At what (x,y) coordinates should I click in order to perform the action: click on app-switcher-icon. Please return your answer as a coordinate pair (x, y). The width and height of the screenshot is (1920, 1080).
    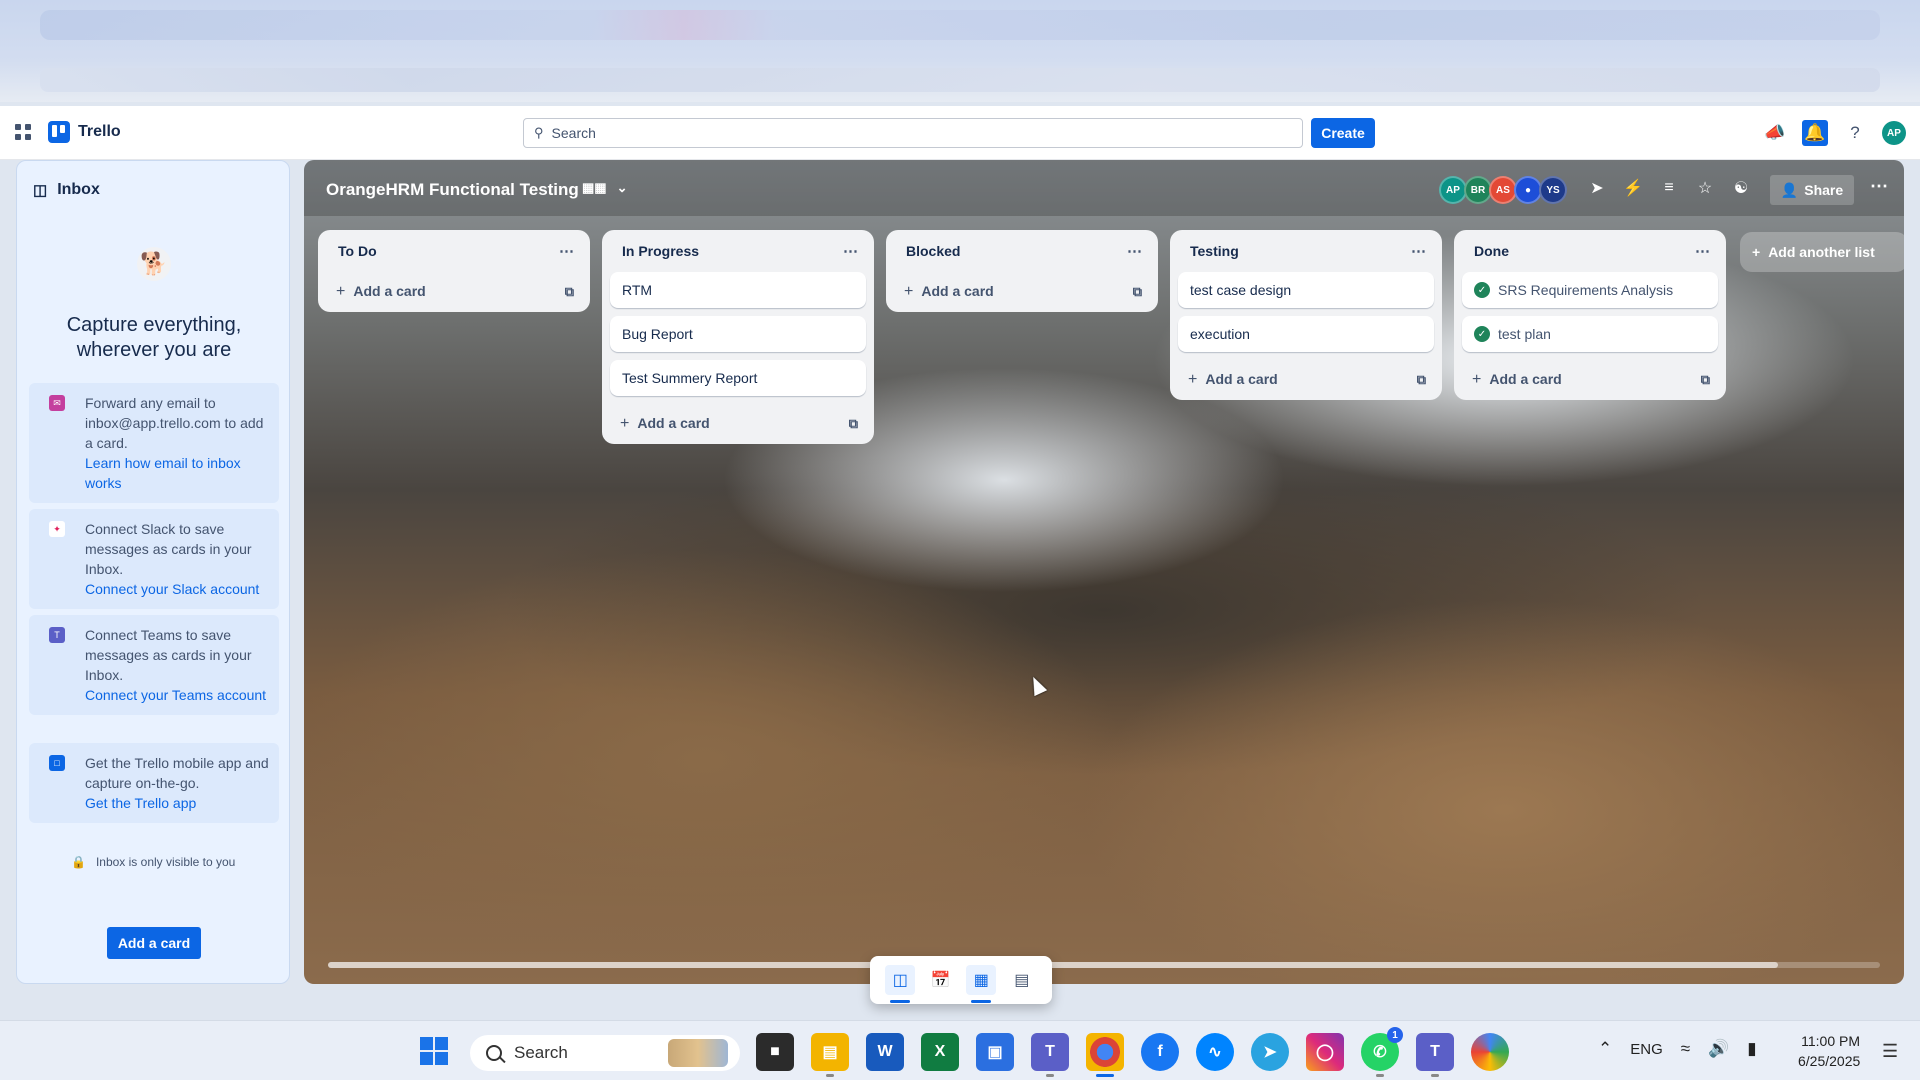
    Looking at the image, I should click on (23, 132).